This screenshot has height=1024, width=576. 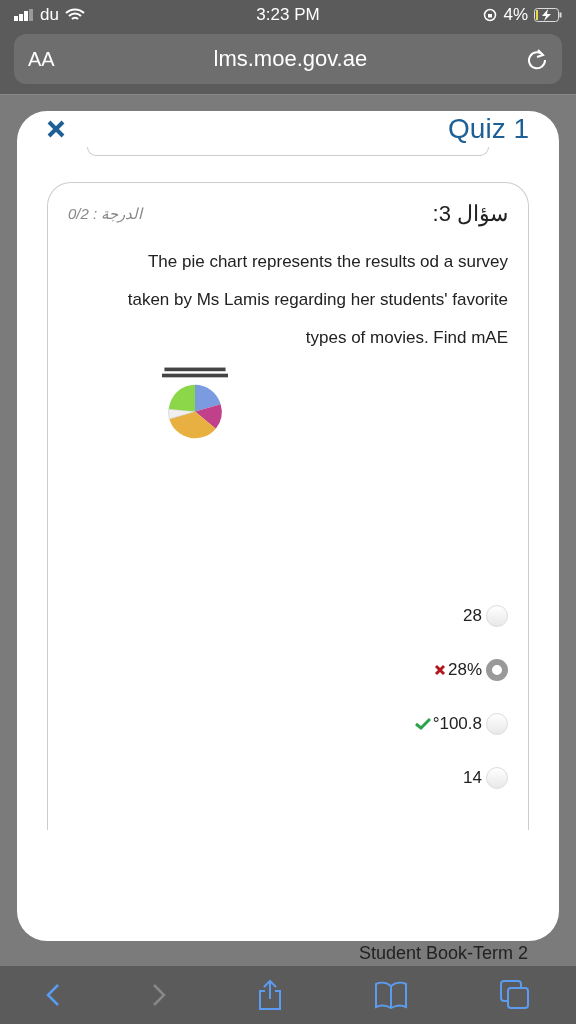 What do you see at coordinates (105, 214) in the screenshot?
I see `grade-text: الدرجة : 0/2` at bounding box center [105, 214].